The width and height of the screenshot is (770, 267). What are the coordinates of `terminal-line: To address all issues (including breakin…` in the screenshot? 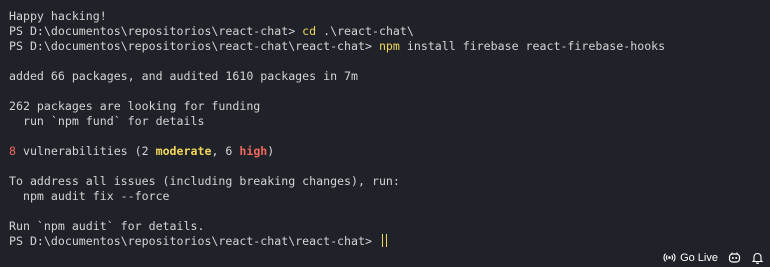 It's located at (389, 181).